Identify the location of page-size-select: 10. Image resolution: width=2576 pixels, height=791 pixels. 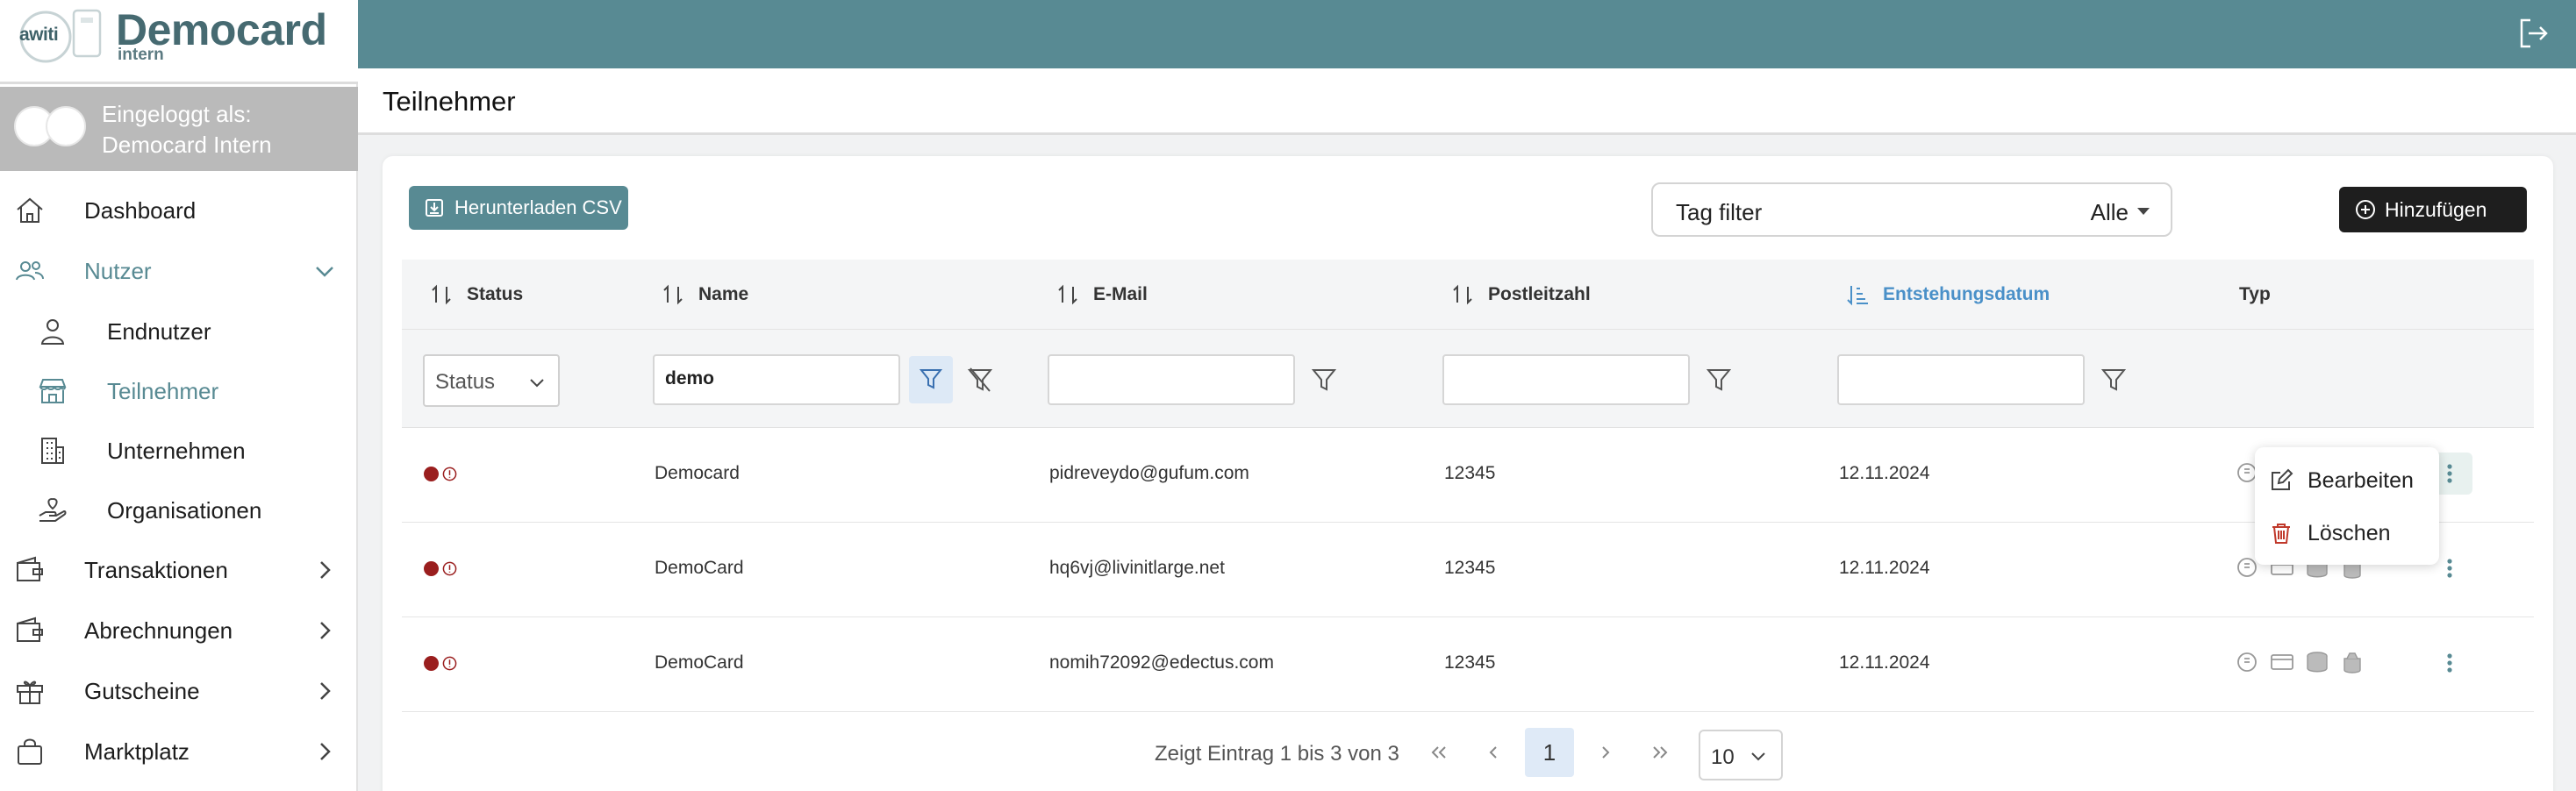
(1741, 755).